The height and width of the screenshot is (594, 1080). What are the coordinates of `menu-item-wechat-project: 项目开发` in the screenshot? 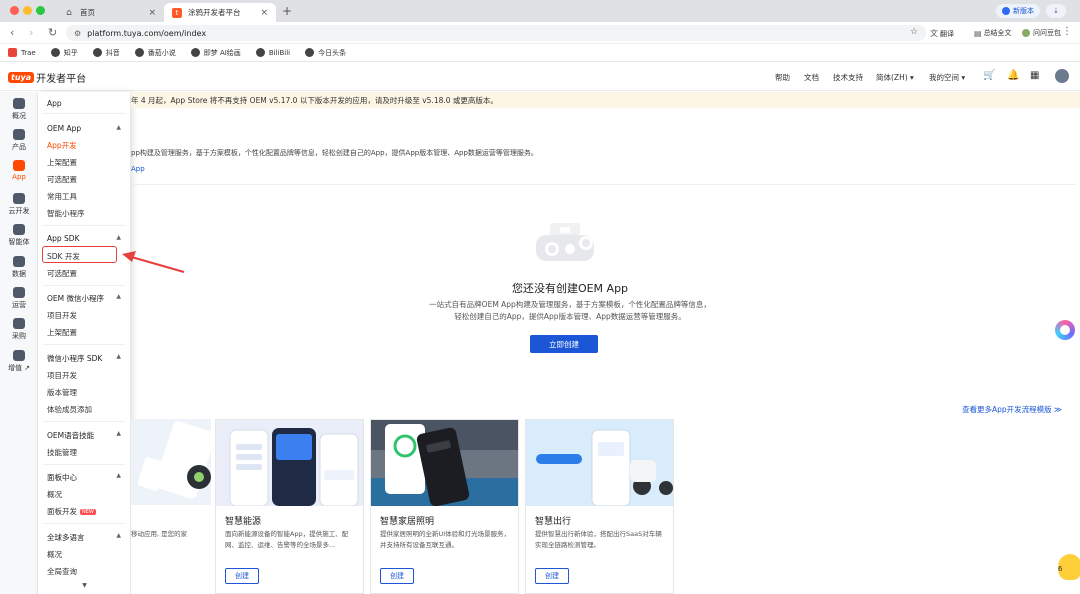 It's located at (62, 315).